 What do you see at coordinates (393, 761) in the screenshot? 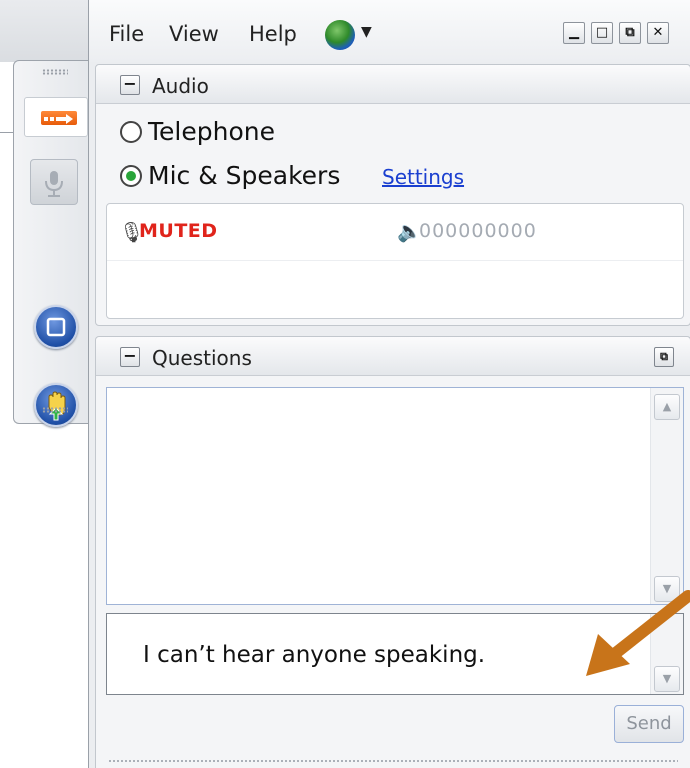
I see `panel-resize-grip` at bounding box center [393, 761].